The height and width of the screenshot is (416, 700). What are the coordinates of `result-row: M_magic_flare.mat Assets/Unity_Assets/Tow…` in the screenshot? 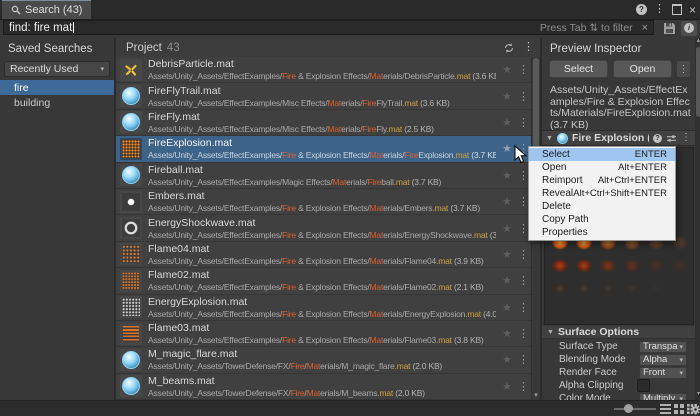 It's located at (323, 360).